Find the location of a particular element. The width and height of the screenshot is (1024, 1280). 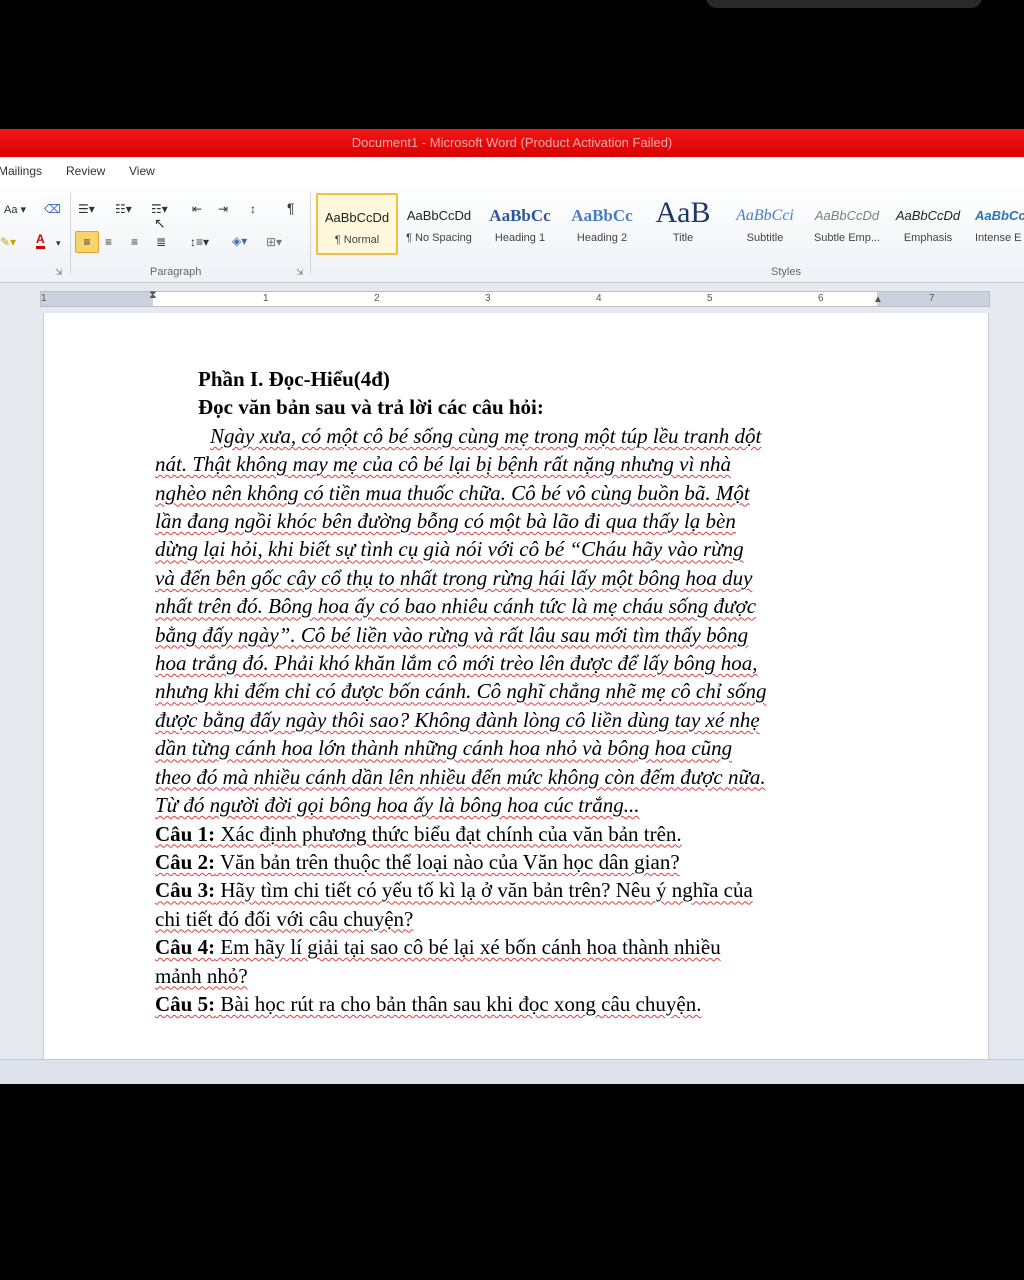

tab-review: Review is located at coordinates (85, 171).